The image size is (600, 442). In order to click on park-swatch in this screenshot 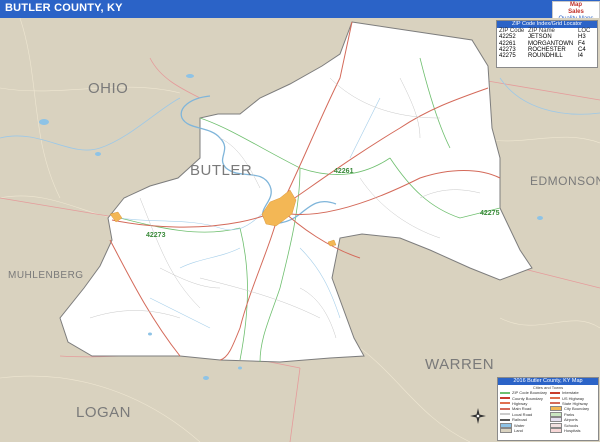, I will do `click(556, 414)`.